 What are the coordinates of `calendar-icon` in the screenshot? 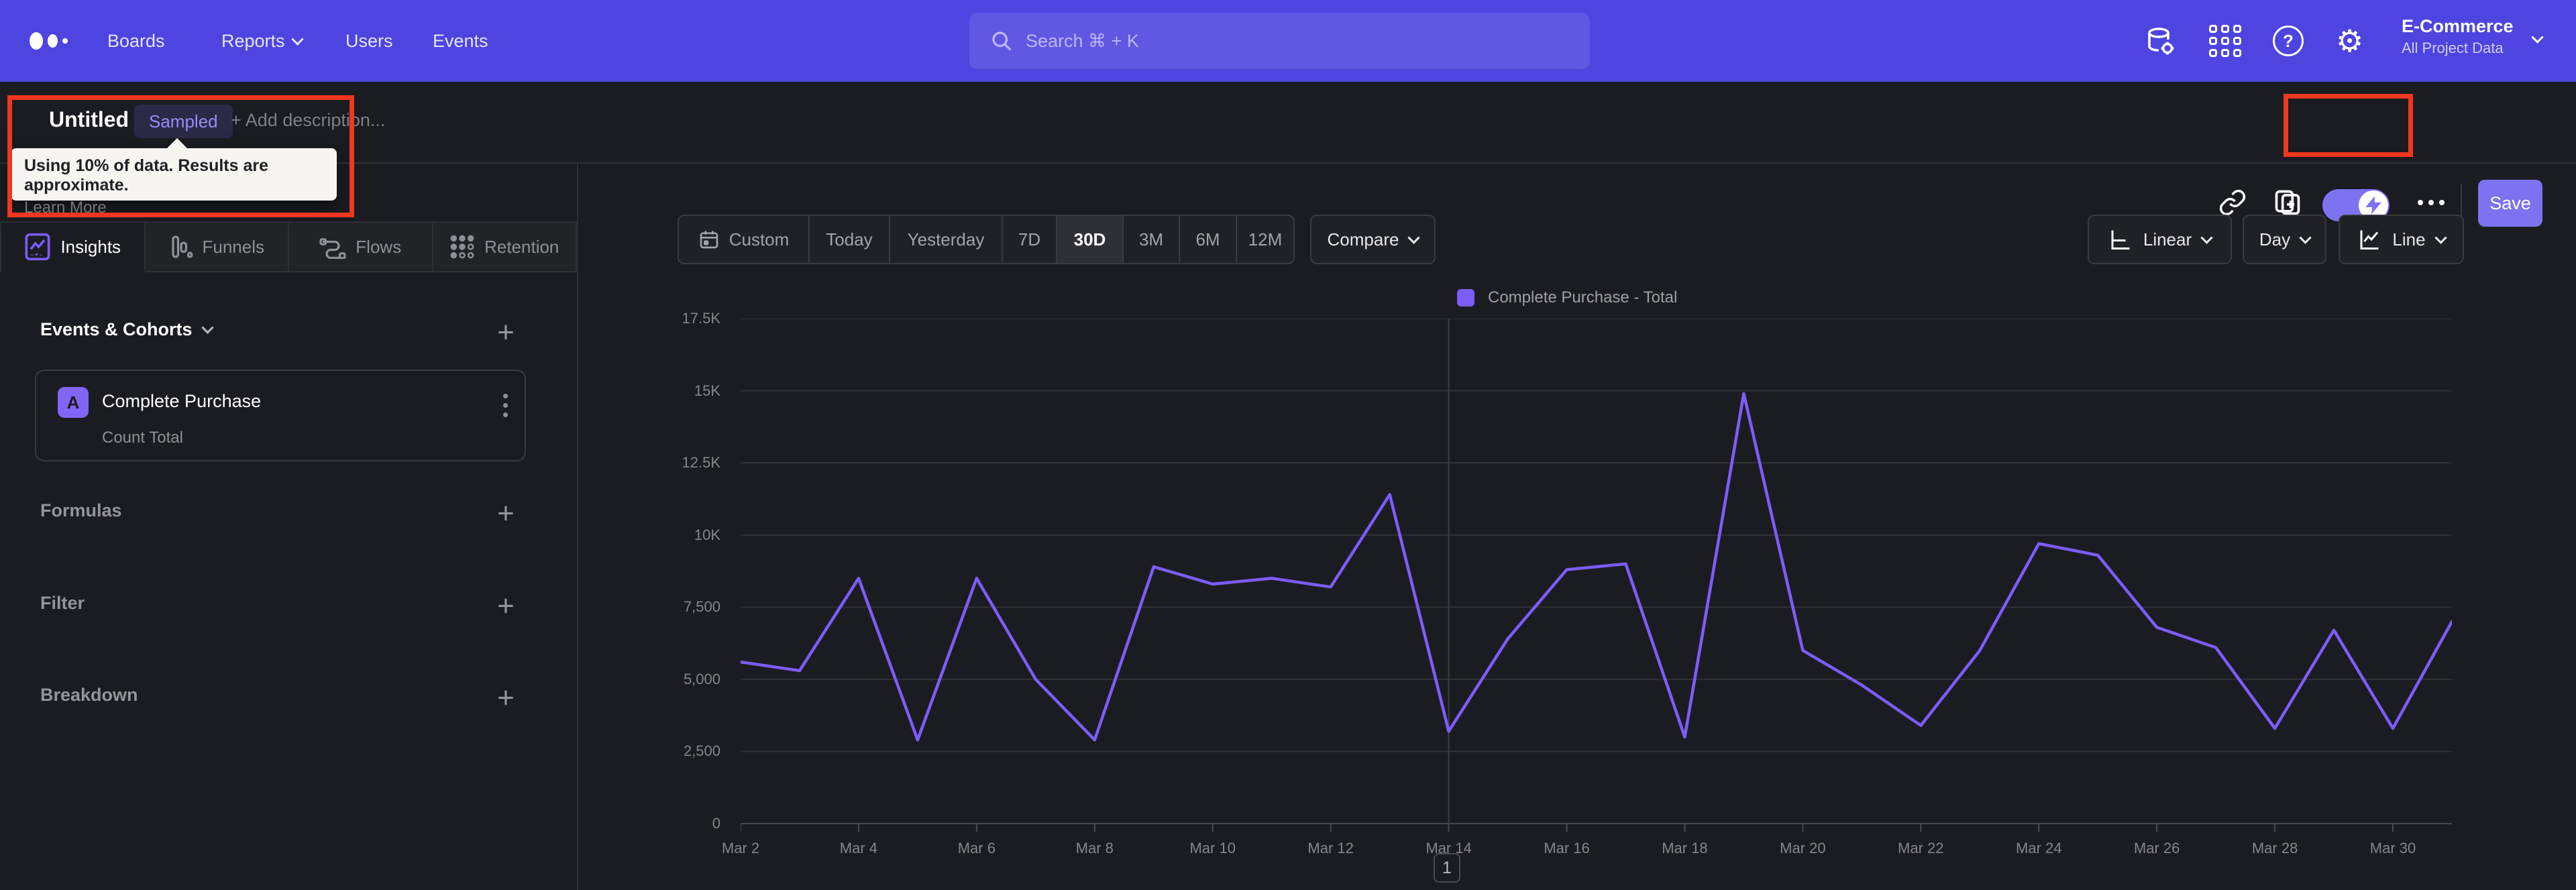 It's located at (709, 240).